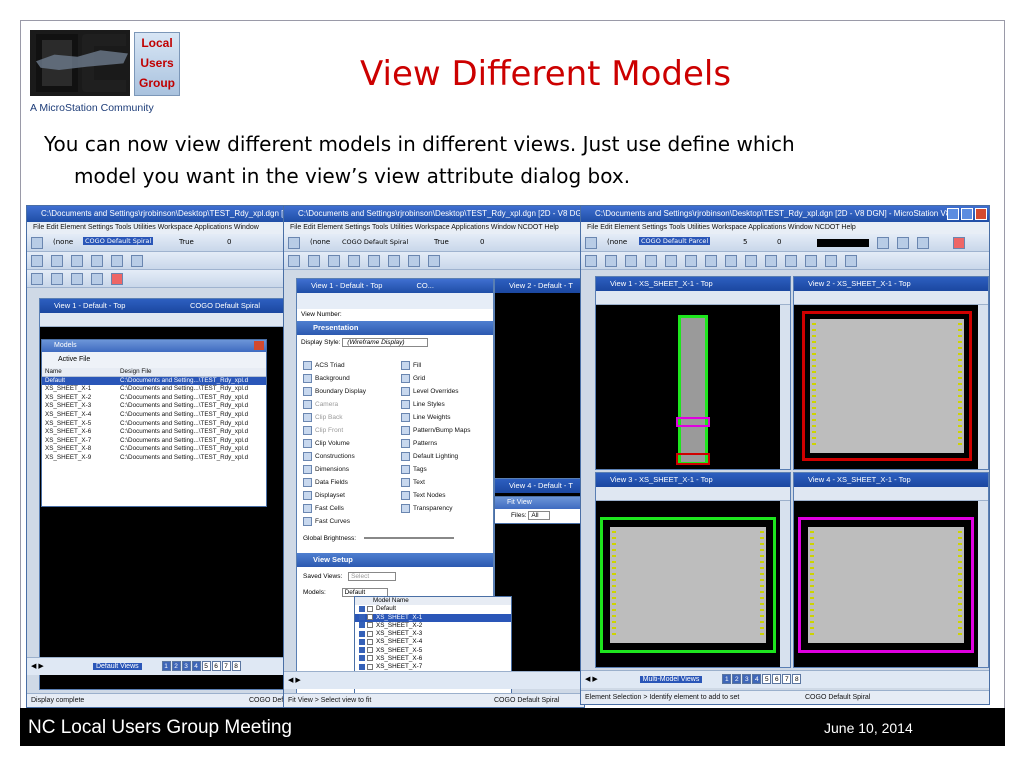 The height and width of the screenshot is (768, 1024). What do you see at coordinates (447, 443) in the screenshot?
I see `presentation-toggle: Patterns` at bounding box center [447, 443].